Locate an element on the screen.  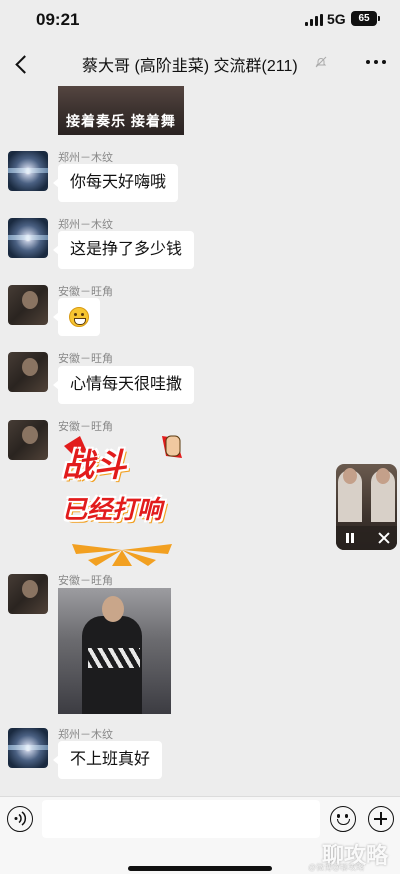
floating-video-window is located at coordinates (366, 507).